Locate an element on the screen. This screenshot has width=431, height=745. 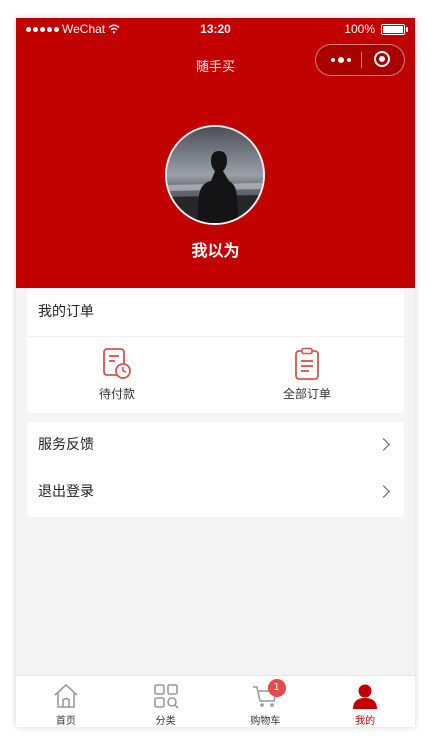
orders-card: 我的订单 待付款 全部订单 is located at coordinates (215, 351).